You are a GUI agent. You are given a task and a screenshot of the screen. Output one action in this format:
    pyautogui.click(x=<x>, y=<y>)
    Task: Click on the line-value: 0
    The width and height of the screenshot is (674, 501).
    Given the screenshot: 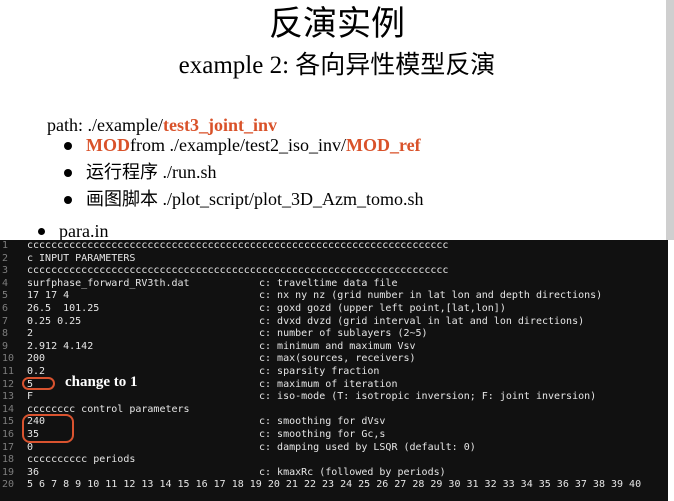 What is the action you would take?
    pyautogui.click(x=30, y=447)
    